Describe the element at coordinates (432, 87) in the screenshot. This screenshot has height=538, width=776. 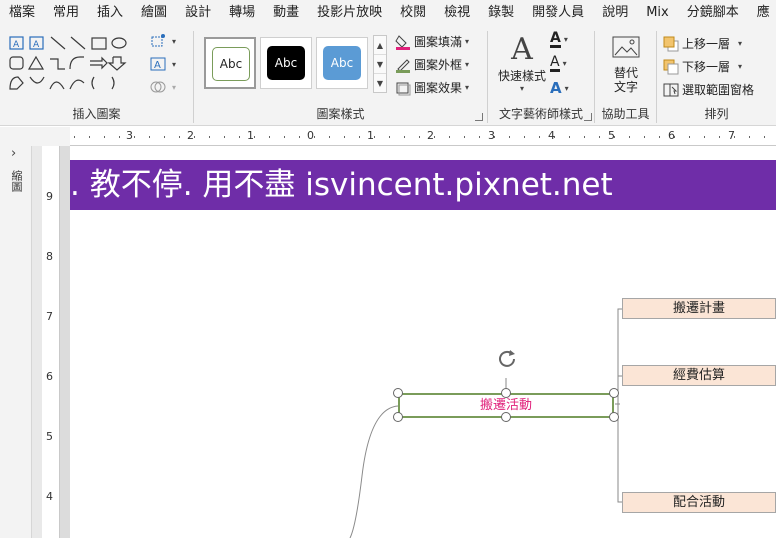
I see `shape-effects-button: 圖案效果 ▾` at that location.